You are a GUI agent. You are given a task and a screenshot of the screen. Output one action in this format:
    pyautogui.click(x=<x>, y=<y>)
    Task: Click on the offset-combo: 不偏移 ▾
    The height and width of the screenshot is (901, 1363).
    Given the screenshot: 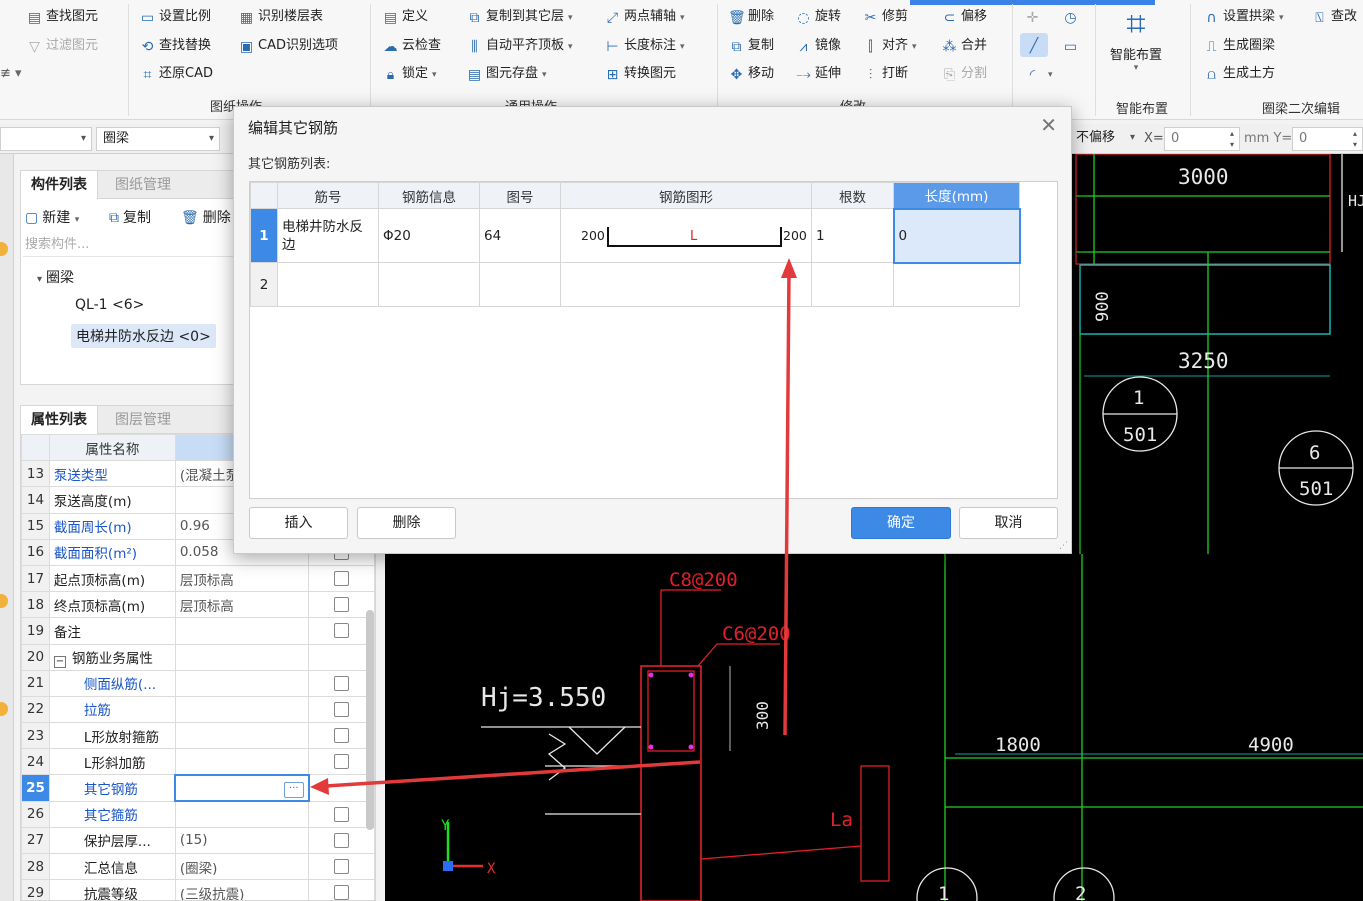 What is the action you would take?
    pyautogui.click(x=1105, y=139)
    